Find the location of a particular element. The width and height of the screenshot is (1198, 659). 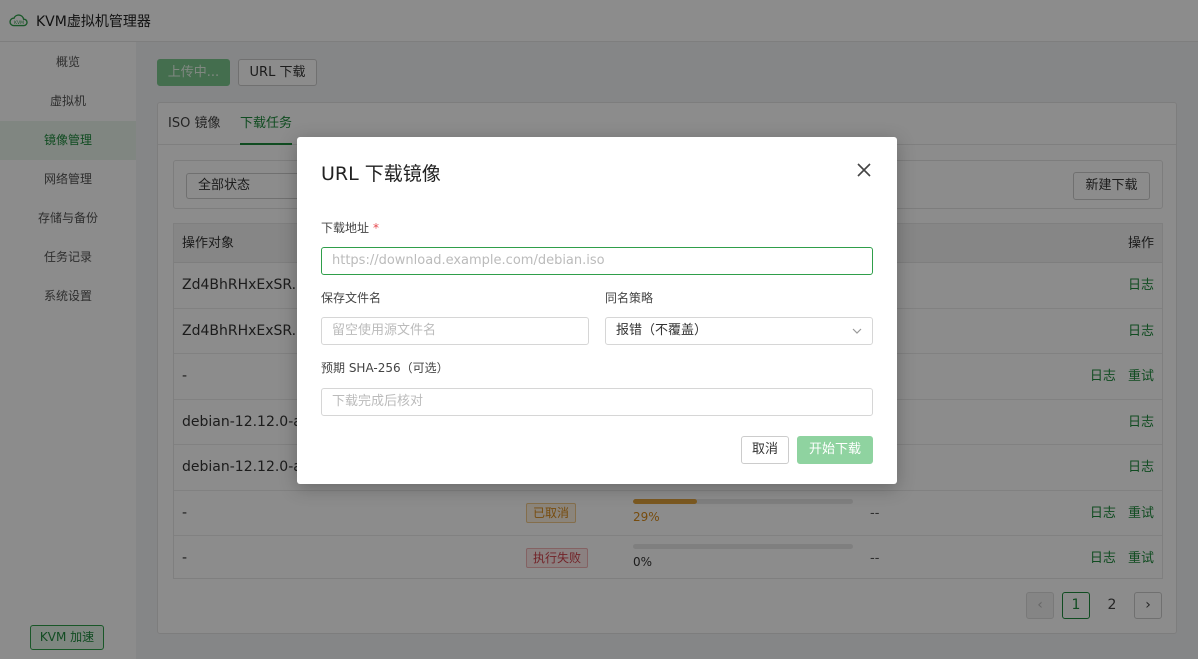

download-url-input: https://download.example.com/debian.iso is located at coordinates (597, 261).